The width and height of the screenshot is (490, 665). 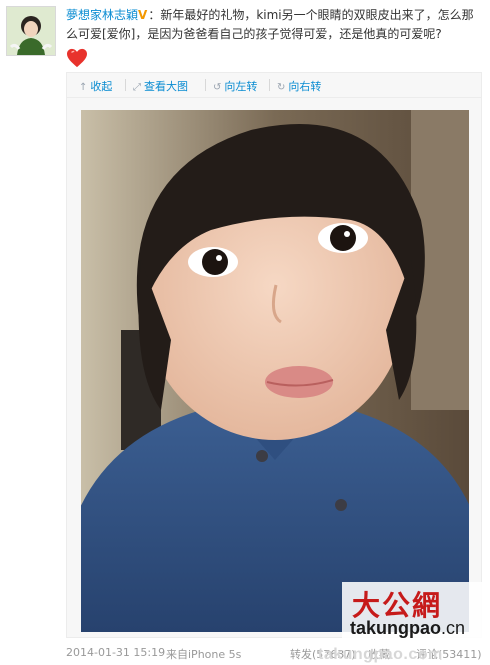 I want to click on watermark-suffix: .cn, so click(x=453, y=628).